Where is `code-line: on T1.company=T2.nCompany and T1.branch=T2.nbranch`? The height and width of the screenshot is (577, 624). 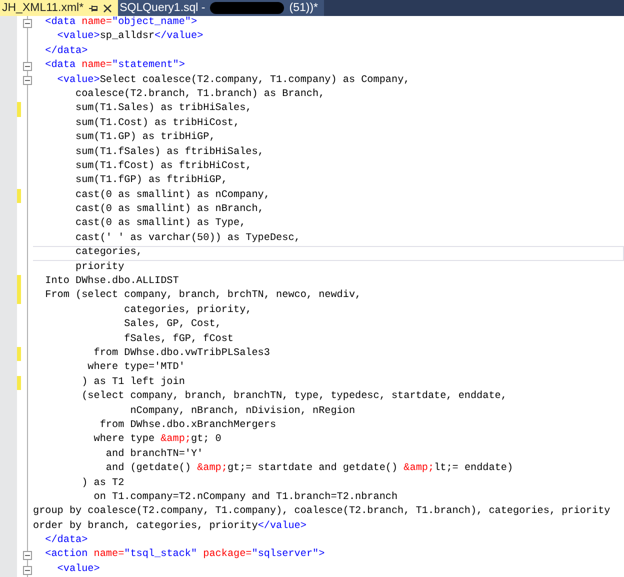
code-line: on T1.company=T2.nCompany and T1.branch=T2.nbranch is located at coordinates (245, 497).